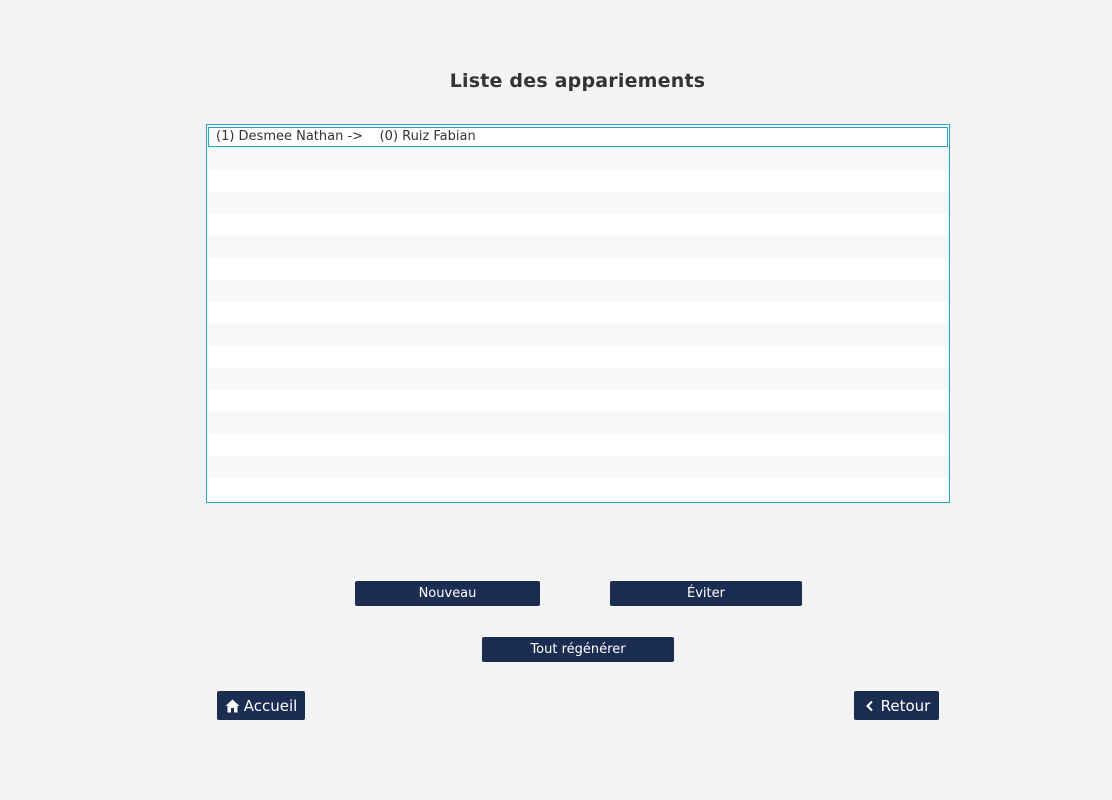  Describe the element at coordinates (232, 706) in the screenshot. I see `home-icon` at that location.